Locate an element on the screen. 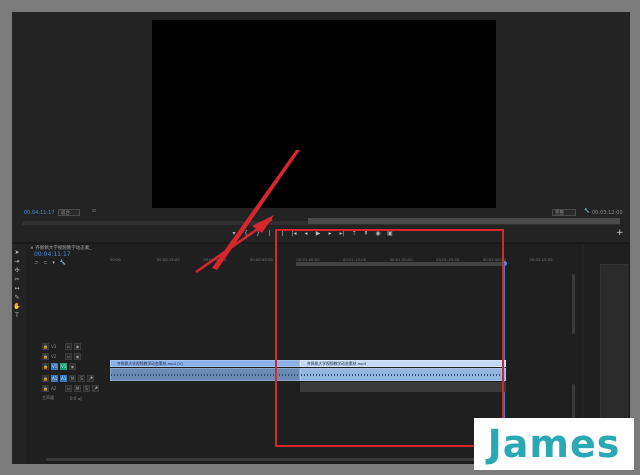  zoom-fit-label: 适合 is located at coordinates (65, 213).